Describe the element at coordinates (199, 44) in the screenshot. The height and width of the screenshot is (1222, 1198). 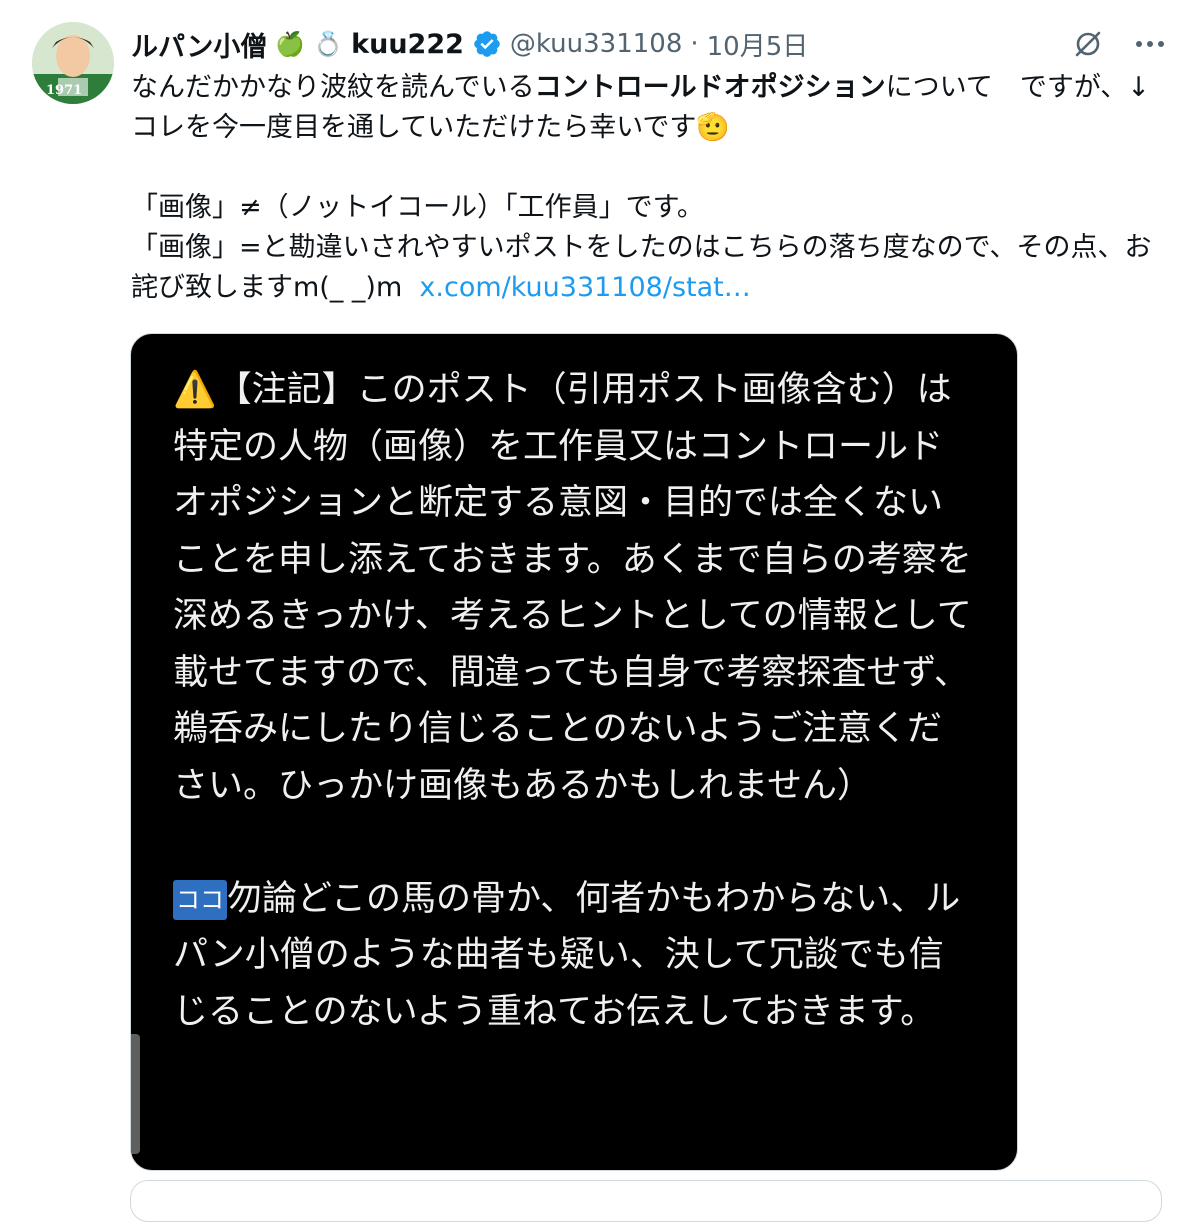
I see `display-name: ルパン小僧` at that location.